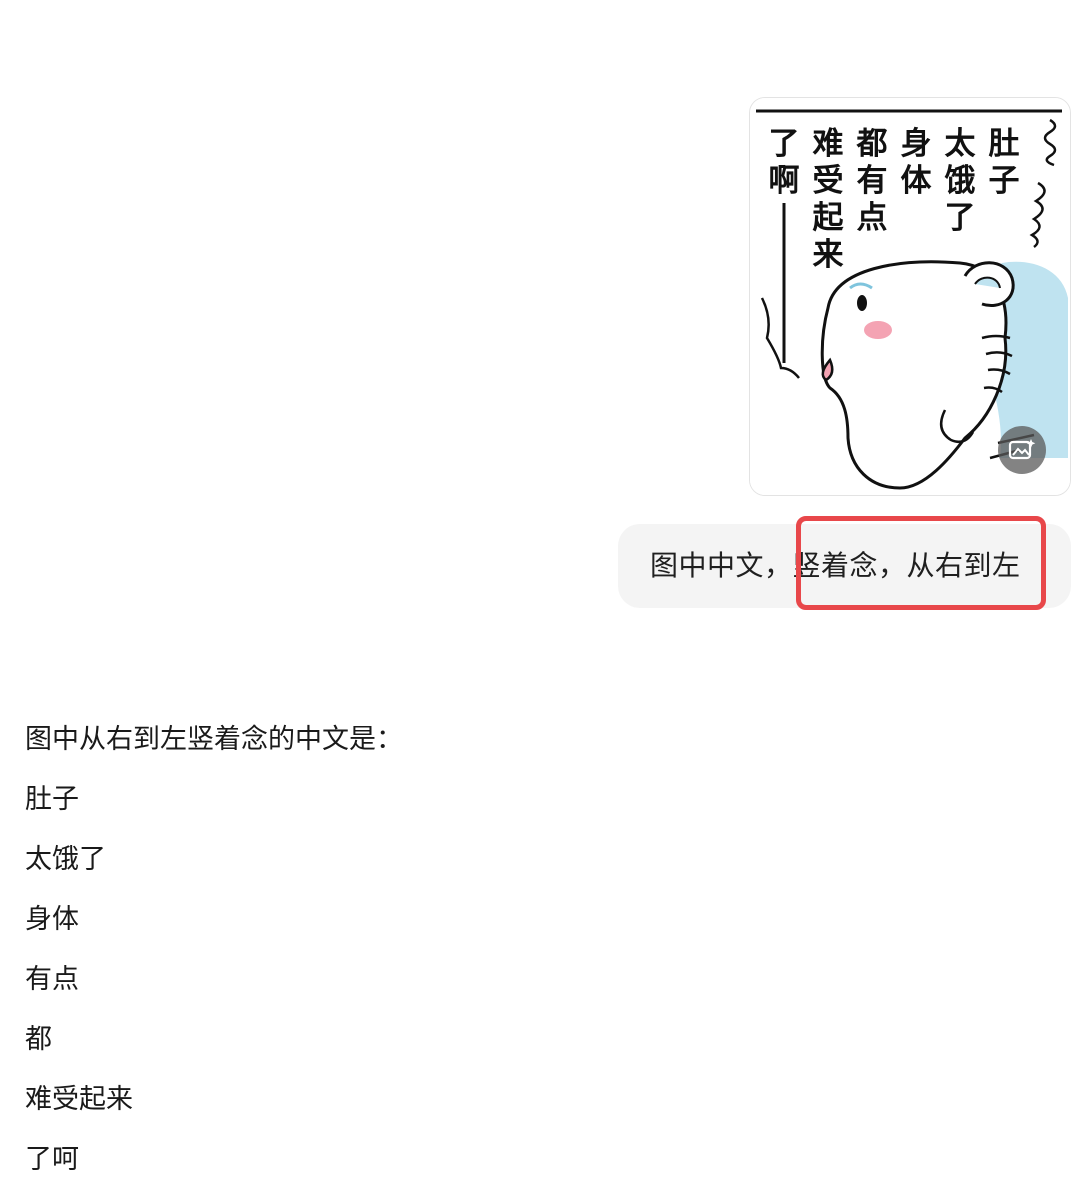 This screenshot has width=1086, height=1198. I want to click on reply-line: 了呵, so click(52, 1159).